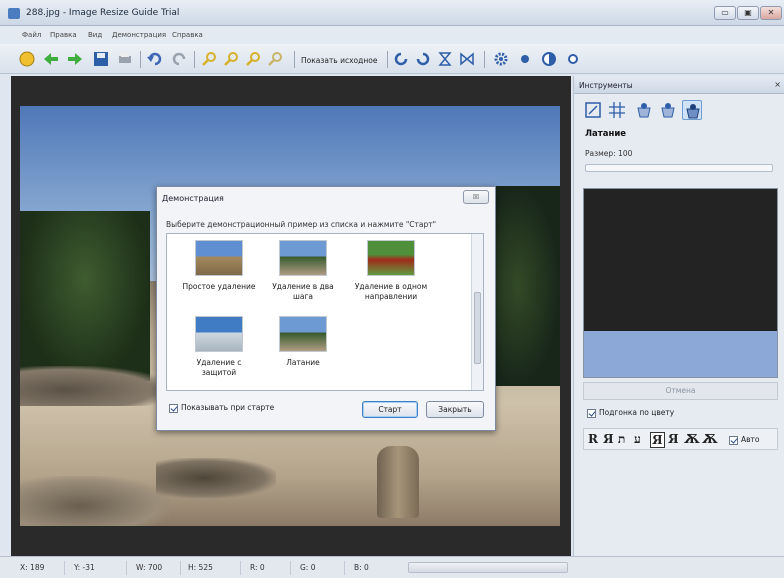 This screenshot has width=784, height=578. What do you see at coordinates (750, 439) in the screenshot?
I see `auto-label: Авто` at bounding box center [750, 439].